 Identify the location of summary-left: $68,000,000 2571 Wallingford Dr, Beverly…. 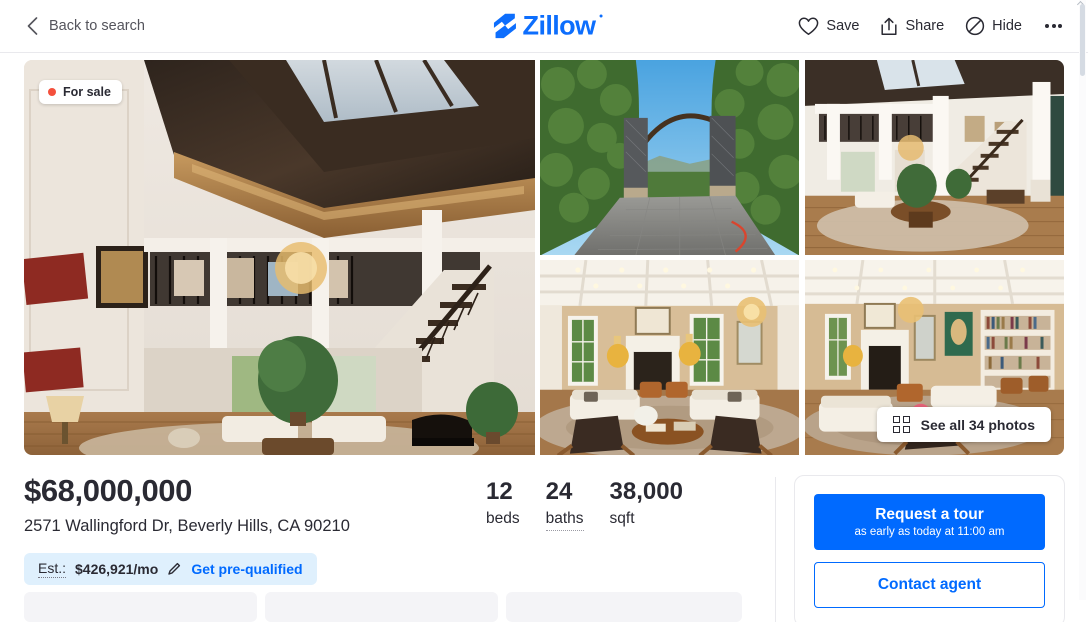
(397, 529).